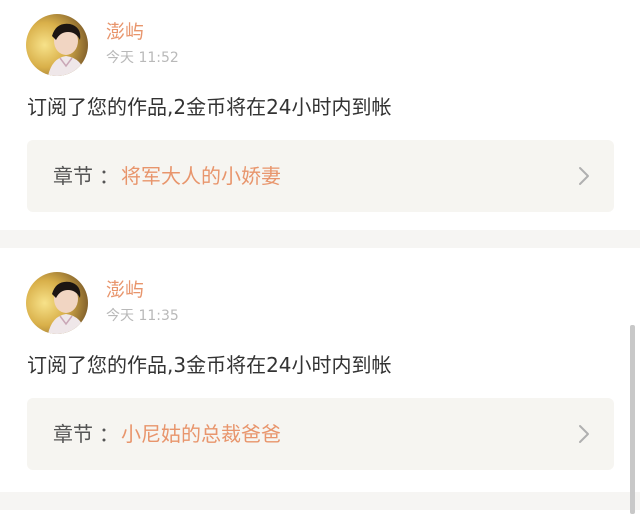  Describe the element at coordinates (320, 434) in the screenshot. I see `chapter-link: 章节 ： 小尼姑的总裁爸爸` at that location.